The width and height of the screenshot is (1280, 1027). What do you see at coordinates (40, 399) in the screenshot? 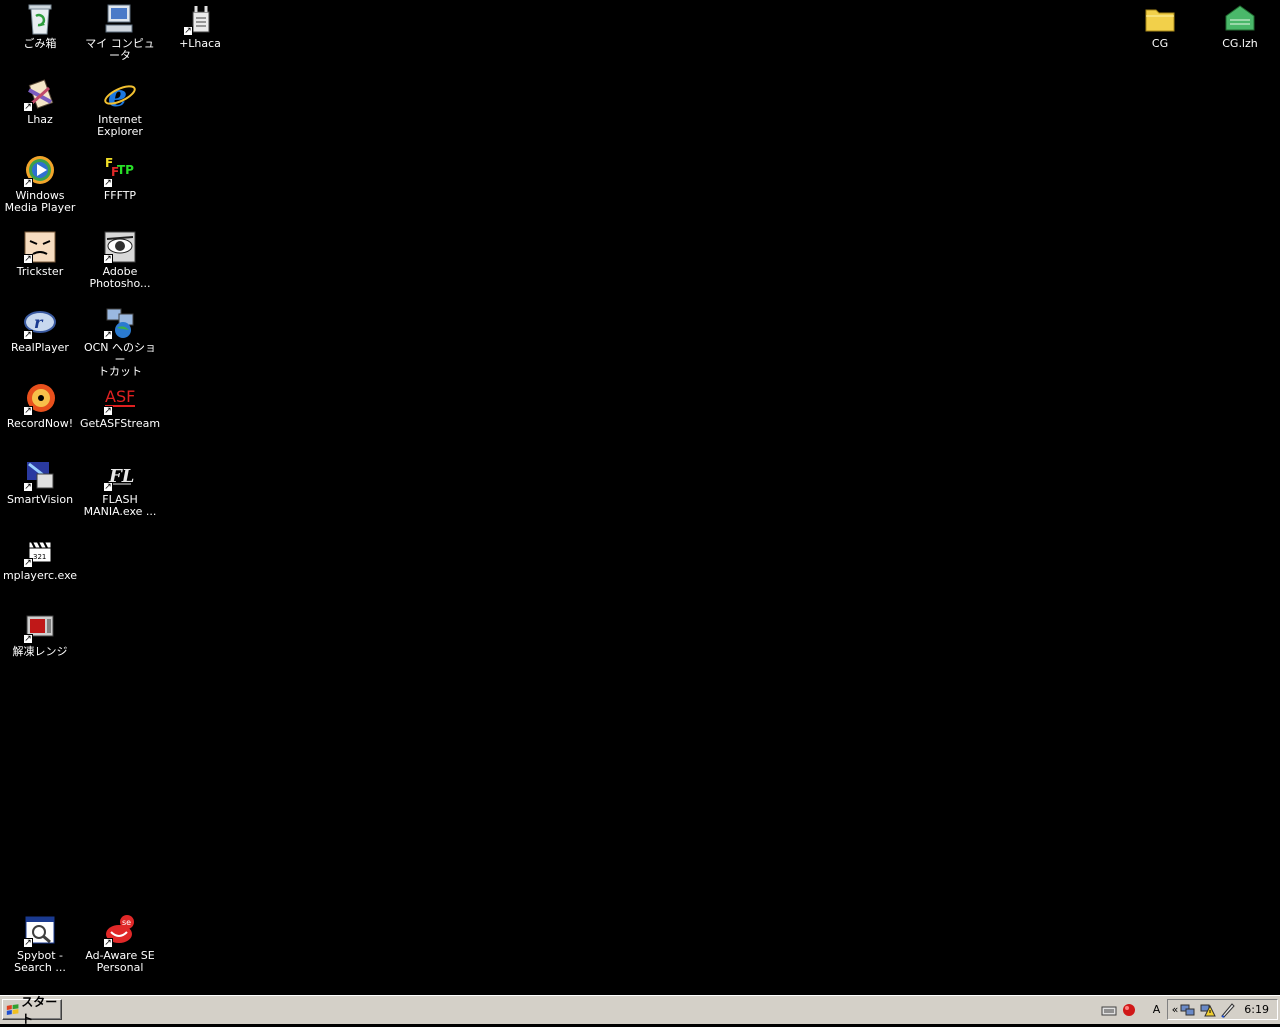
I see `cd-burn-icon: ↗` at bounding box center [40, 399].